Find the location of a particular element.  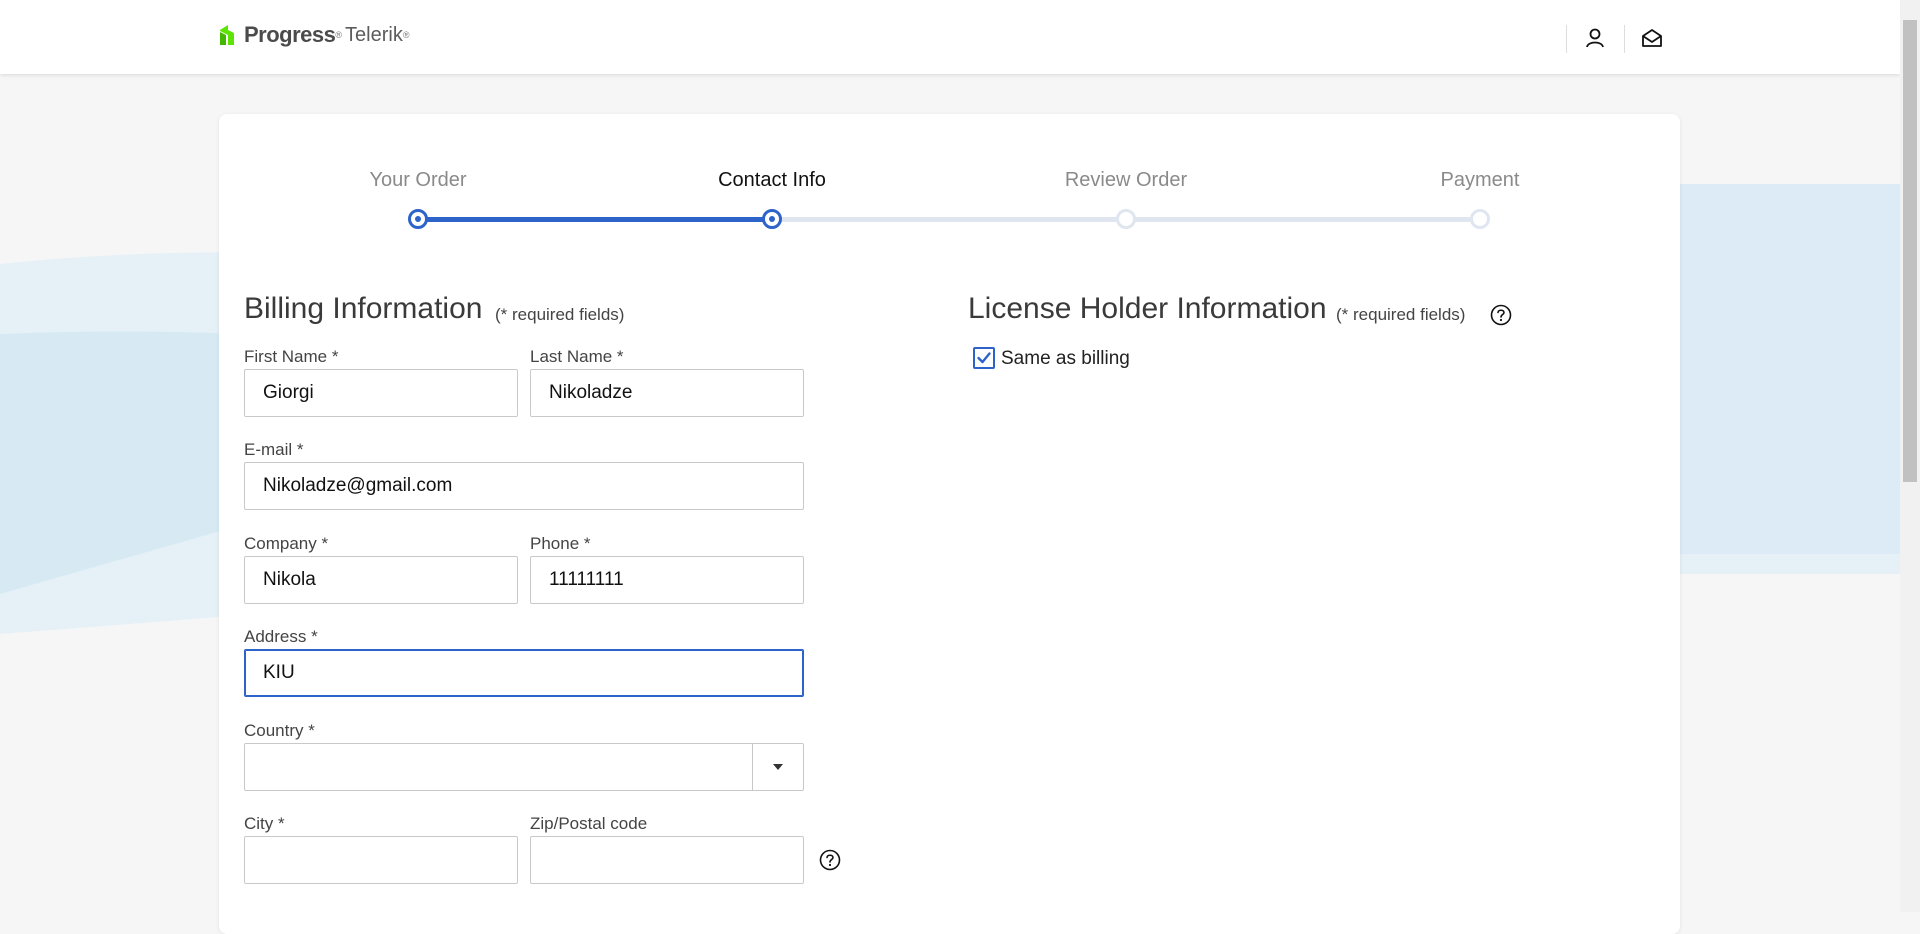

phone-input is located at coordinates (667, 580).